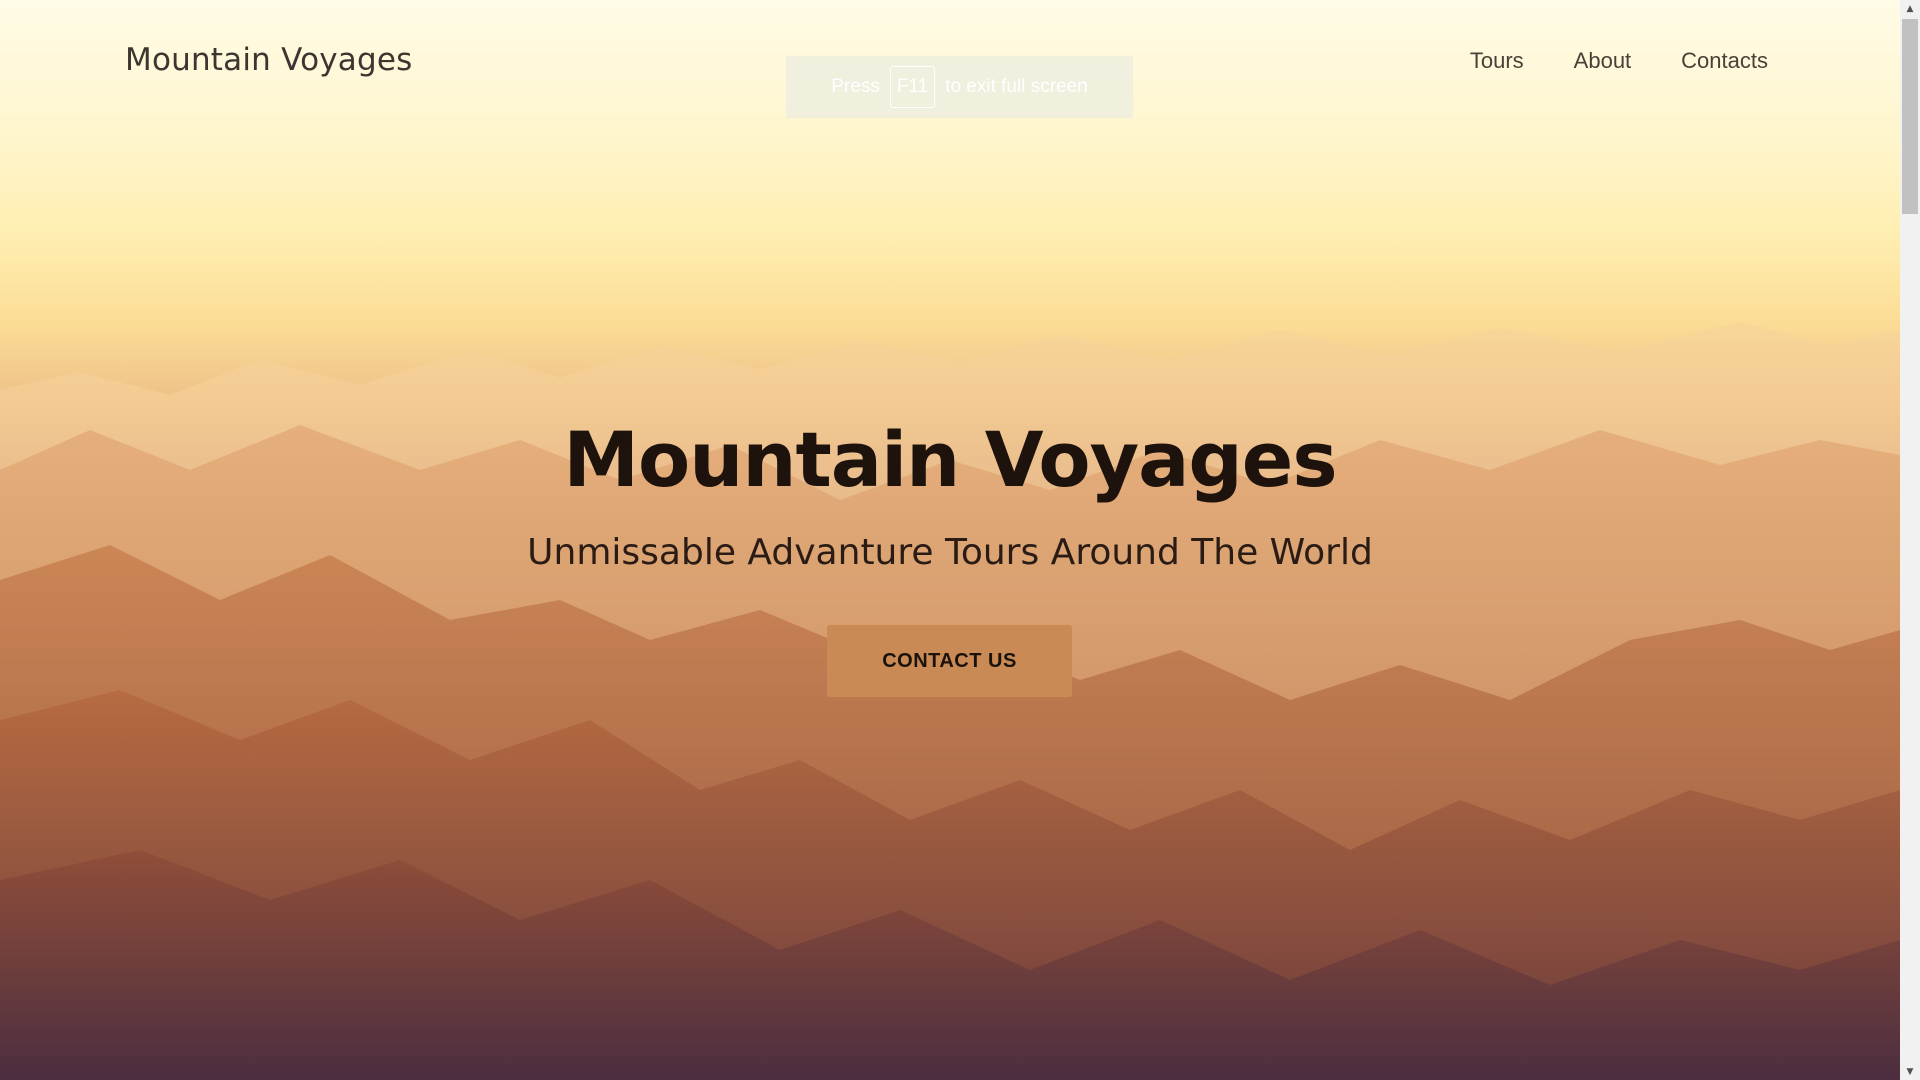 The width and height of the screenshot is (1920, 1080). Describe the element at coordinates (1724, 61) in the screenshot. I see `nav-link-contacts: Contacts` at that location.